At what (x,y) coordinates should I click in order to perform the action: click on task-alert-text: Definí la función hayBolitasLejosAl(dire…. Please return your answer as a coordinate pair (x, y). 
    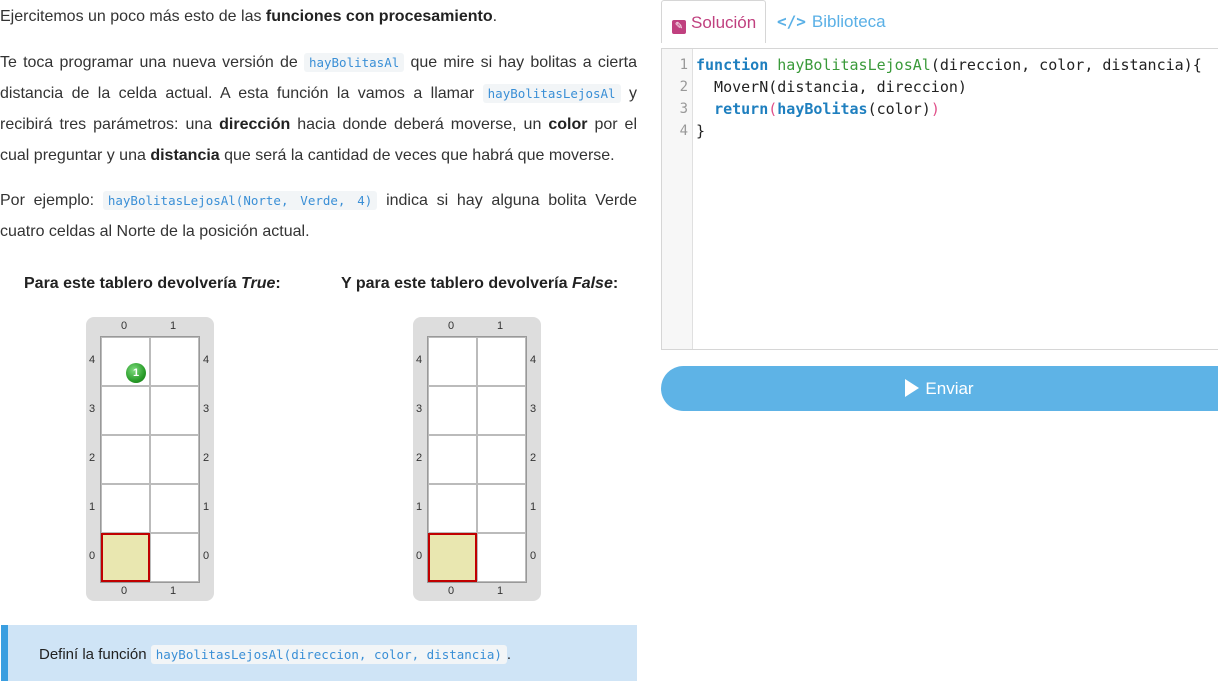
    Looking at the image, I should click on (275, 654).